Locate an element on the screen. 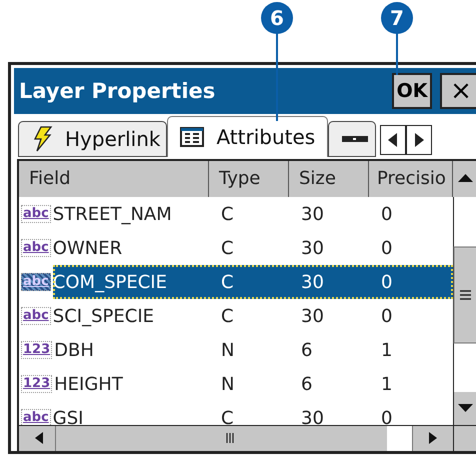 Image resolution: width=476 pixels, height=462 pixels. callout-badge: 7 is located at coordinates (397, 18).